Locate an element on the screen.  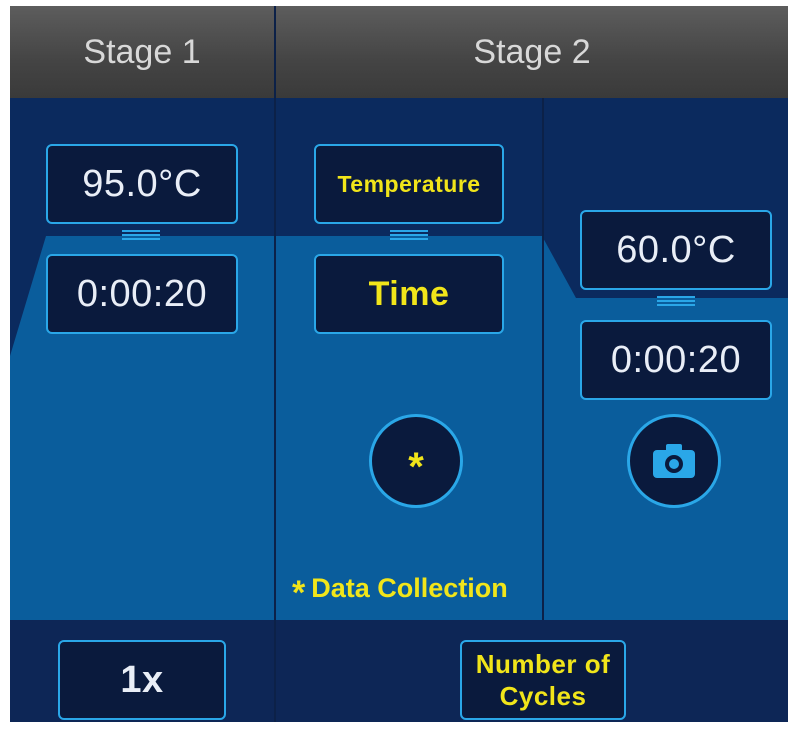
stage-2-time-value: 0:00:20 is located at coordinates (676, 359).